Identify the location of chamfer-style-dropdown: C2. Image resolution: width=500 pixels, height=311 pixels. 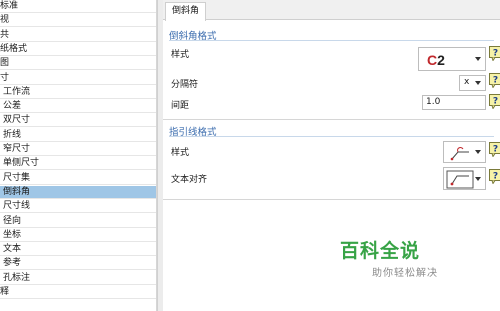
(452, 59).